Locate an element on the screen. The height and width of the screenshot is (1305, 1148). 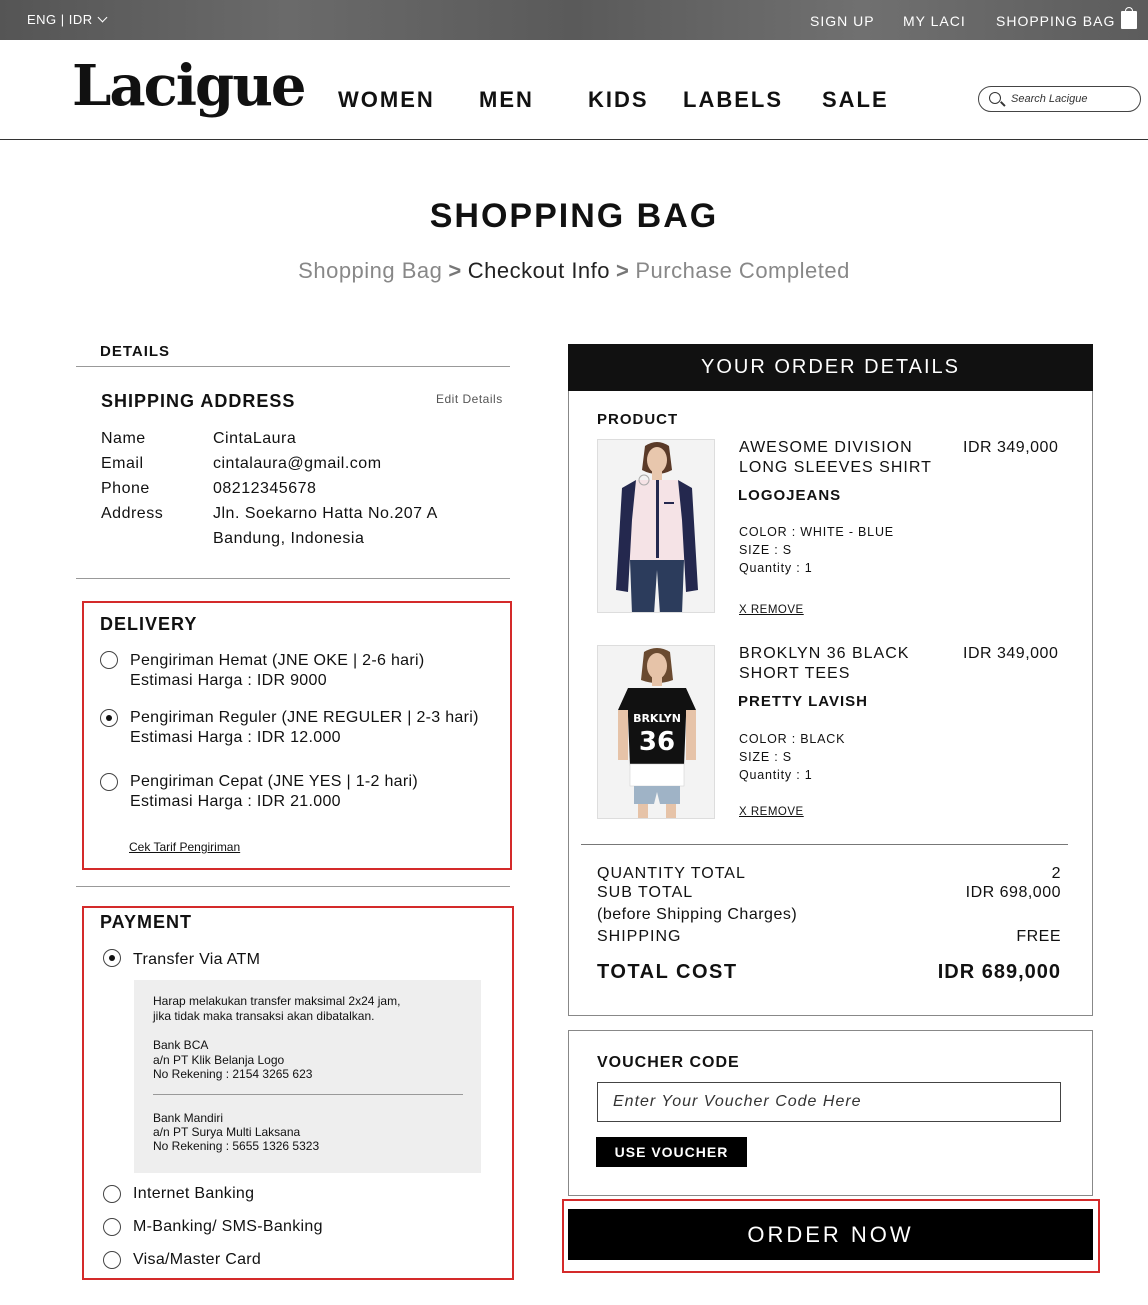
product-1-name-line1: AWESOME DIVISION is located at coordinates (826, 447).